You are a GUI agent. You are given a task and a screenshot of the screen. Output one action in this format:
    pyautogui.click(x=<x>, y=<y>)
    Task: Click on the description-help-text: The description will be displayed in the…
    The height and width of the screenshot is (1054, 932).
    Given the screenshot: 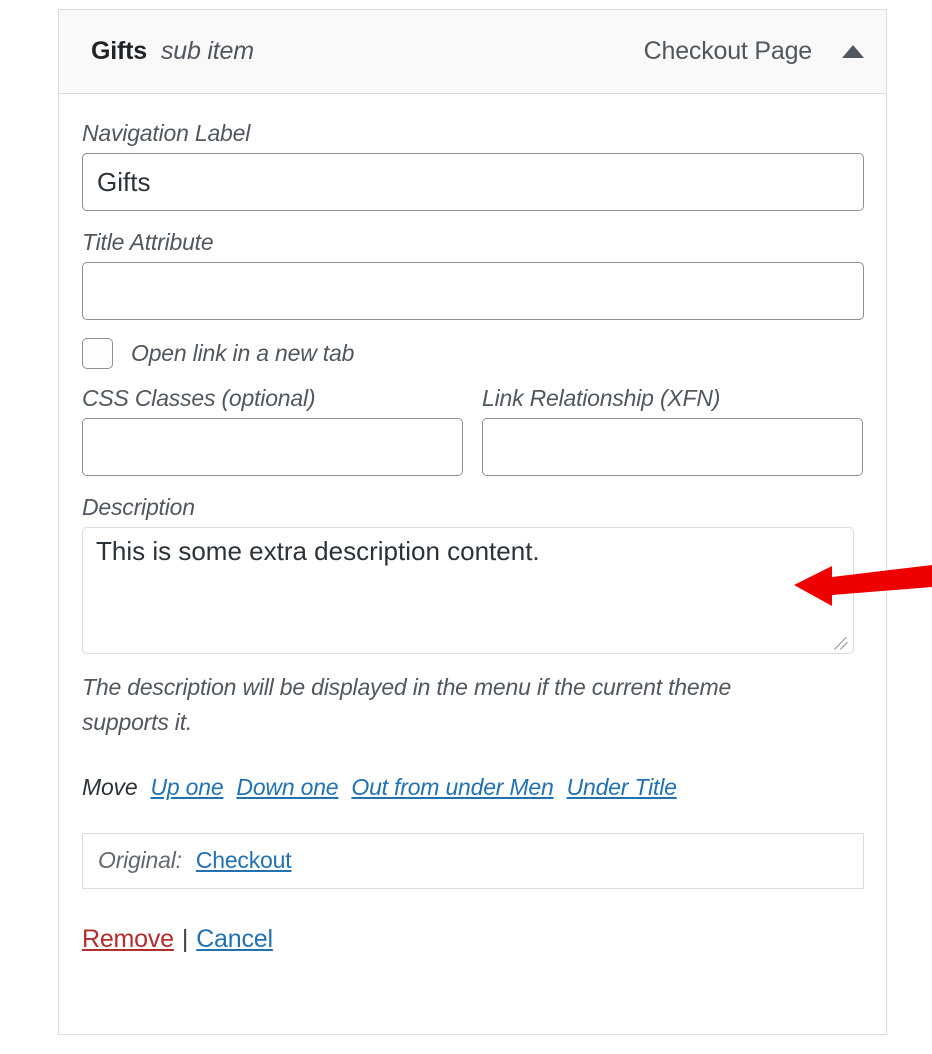 What is the action you would take?
    pyautogui.click(x=407, y=704)
    